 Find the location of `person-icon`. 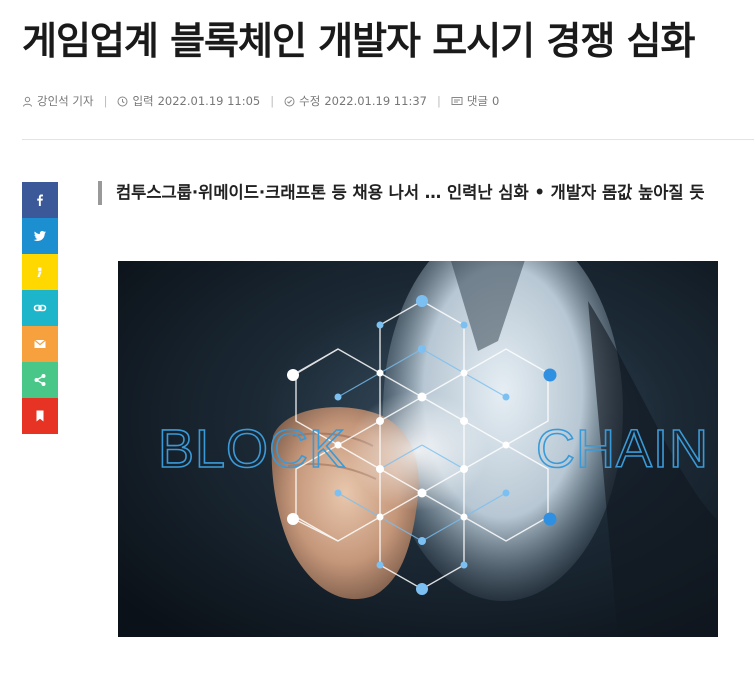

person-icon is located at coordinates (27, 101).